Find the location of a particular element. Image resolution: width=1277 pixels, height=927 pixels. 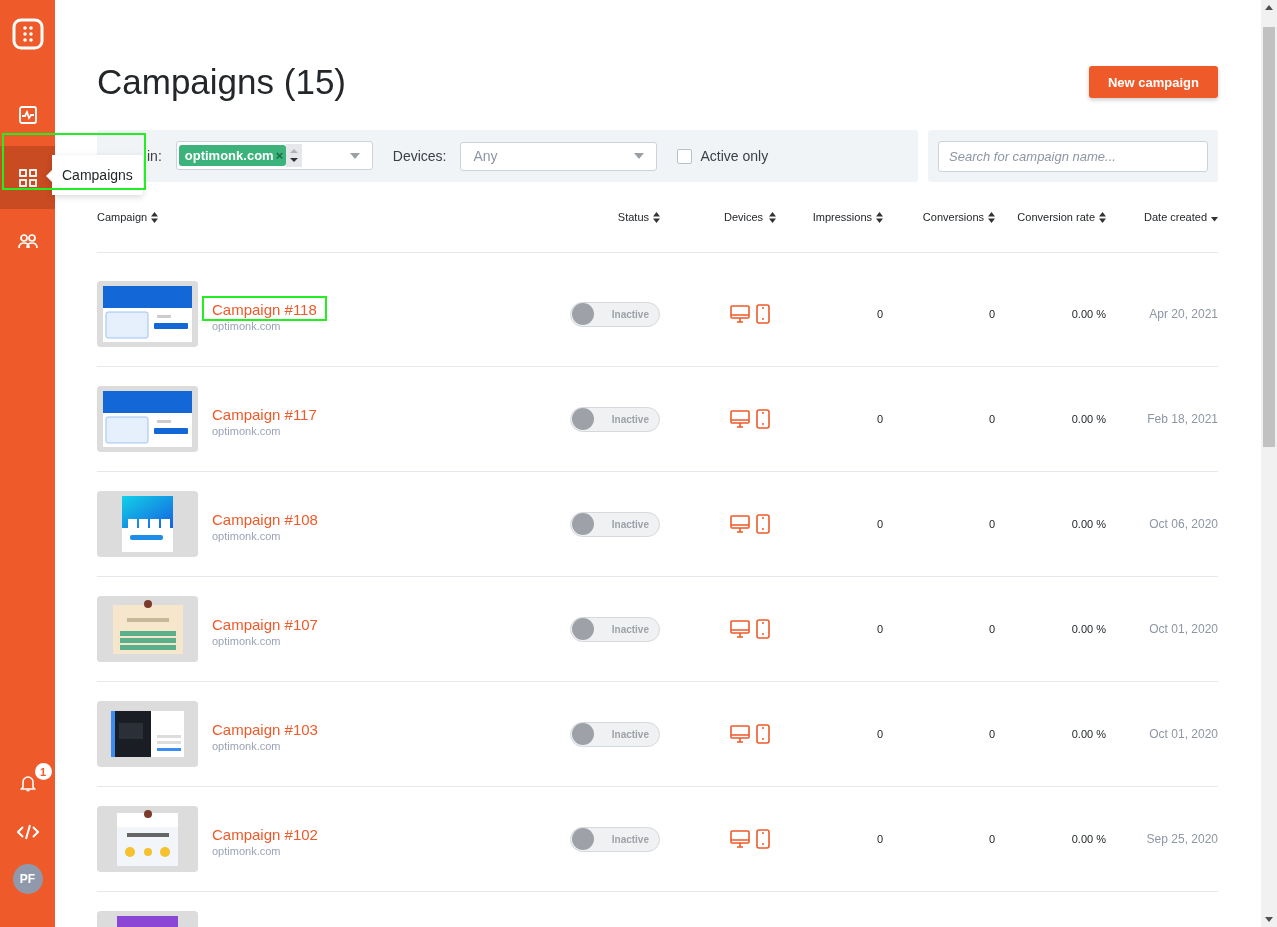

active-only-checkbox is located at coordinates (685, 156).